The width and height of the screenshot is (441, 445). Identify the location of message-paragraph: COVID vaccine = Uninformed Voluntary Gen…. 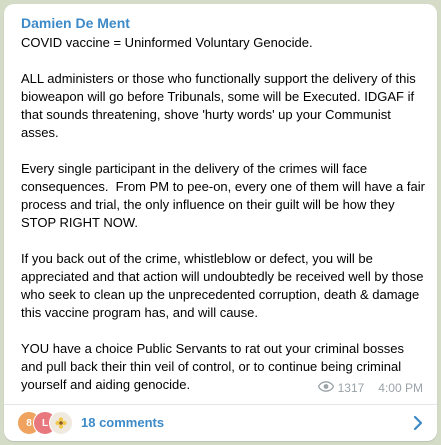
(167, 42).